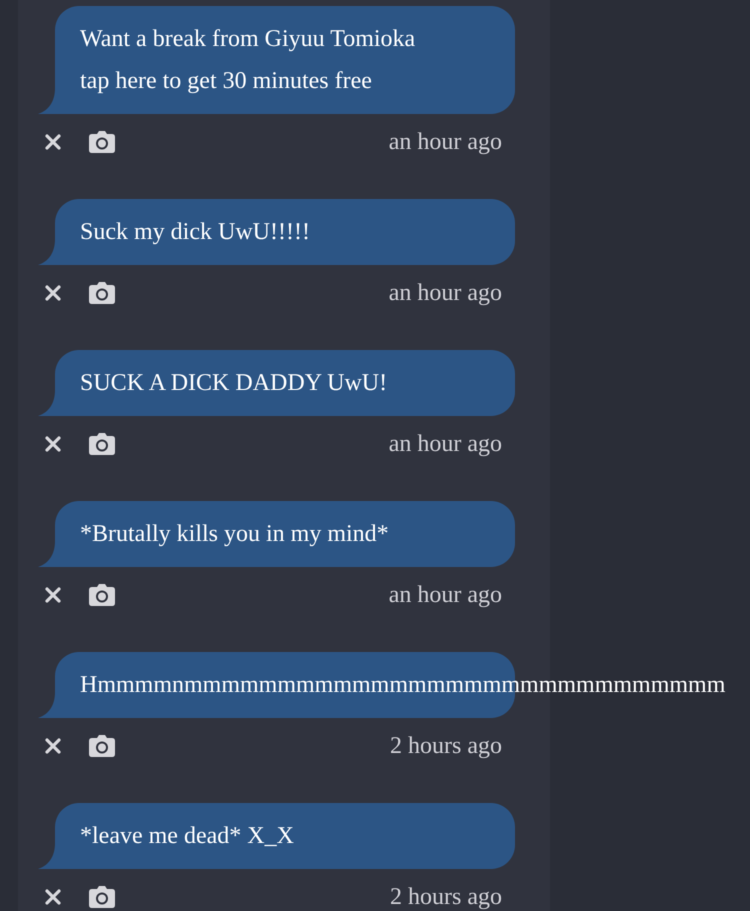  I want to click on message-text: Hmmmmnmmmmmmmmmmmmmmmmmmmmmmmmmmmmm, so click(403, 685).